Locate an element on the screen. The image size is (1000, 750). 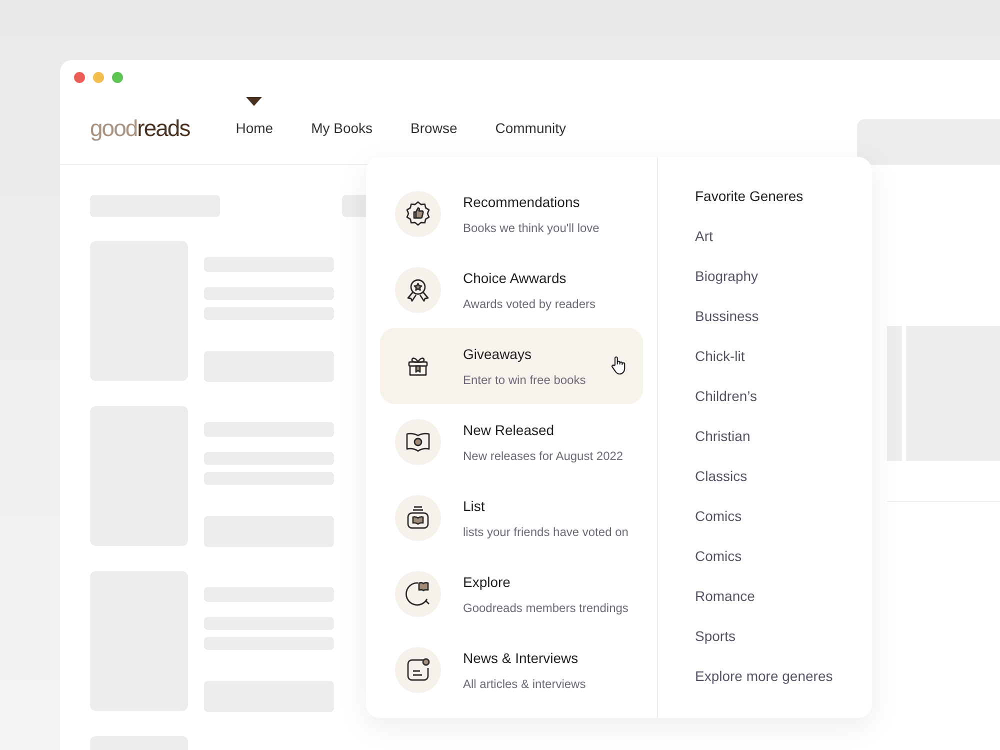
menu-item-title: Recommendations is located at coordinates (522, 202).